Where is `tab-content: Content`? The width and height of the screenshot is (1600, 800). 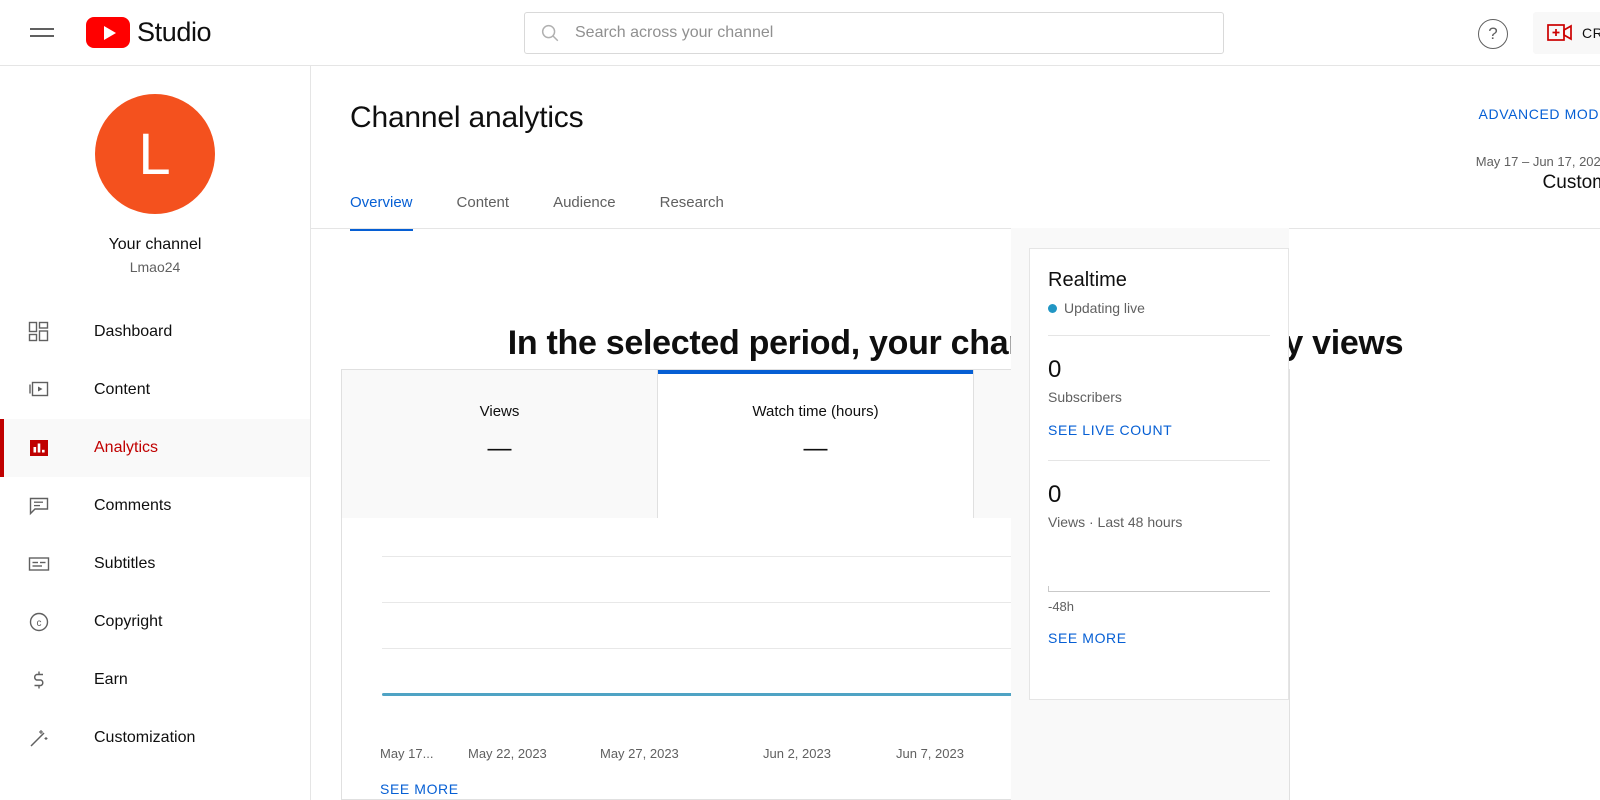 tab-content: Content is located at coordinates (483, 203).